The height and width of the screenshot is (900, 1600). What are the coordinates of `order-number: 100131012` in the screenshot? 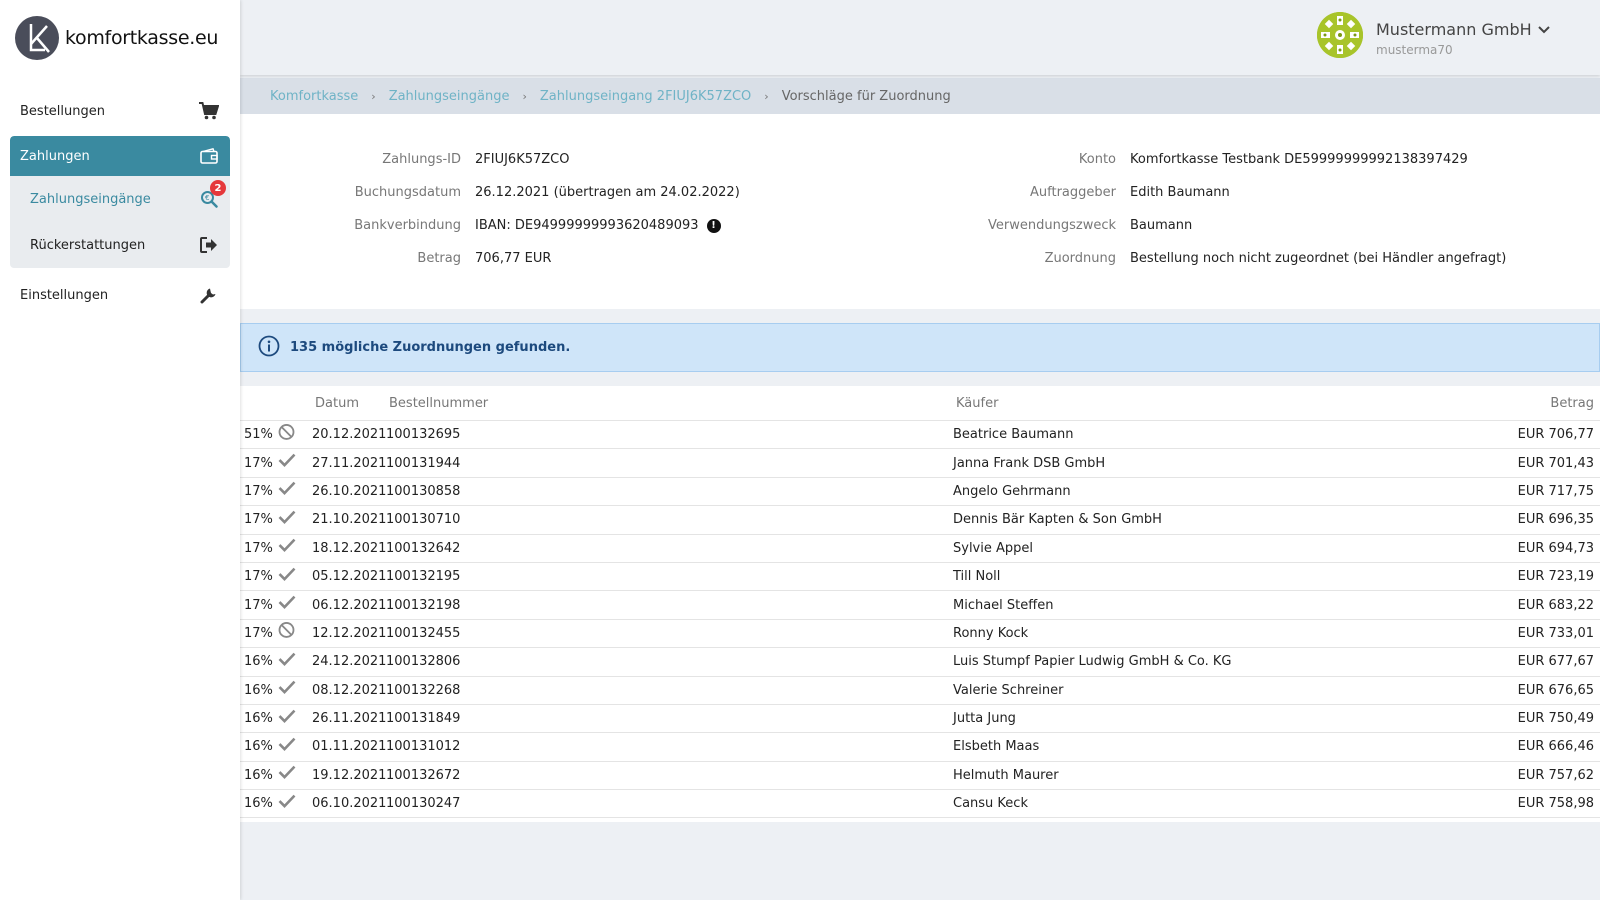 It's located at (423, 746).